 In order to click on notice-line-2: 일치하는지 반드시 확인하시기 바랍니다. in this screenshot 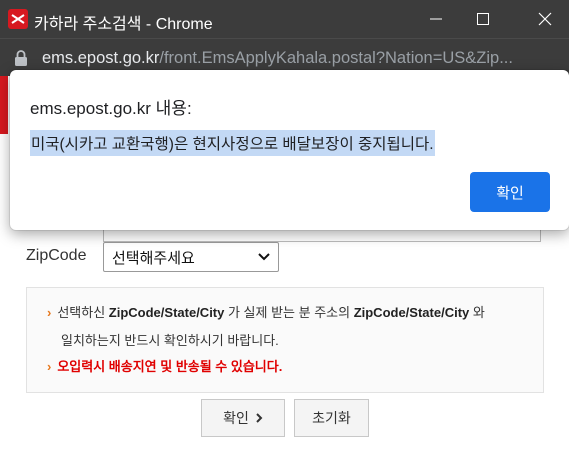, I will do `click(170, 340)`.